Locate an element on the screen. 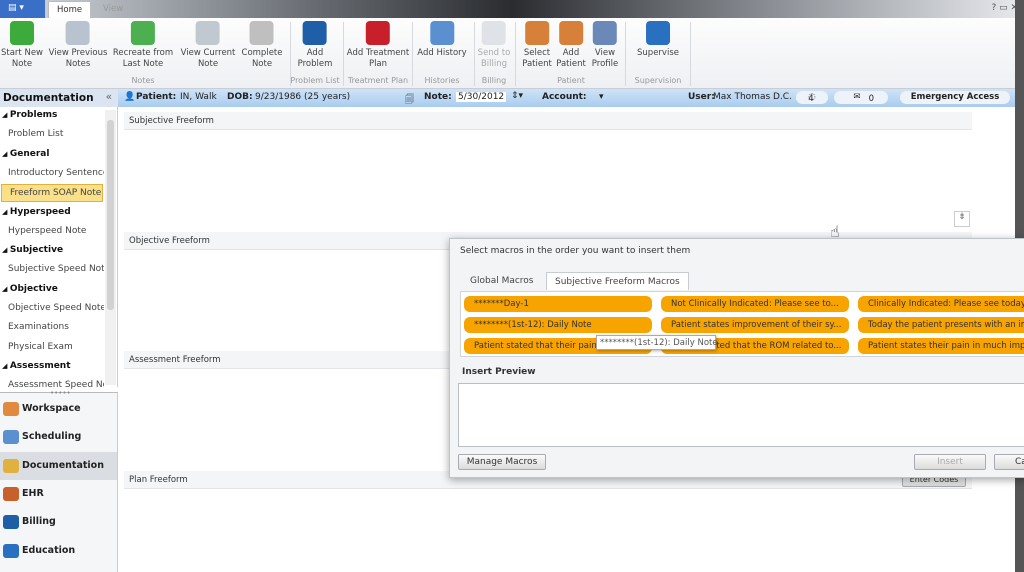 The height and width of the screenshot is (572, 1024). ribbon-button-label: View Profile is located at coordinates (605, 58).